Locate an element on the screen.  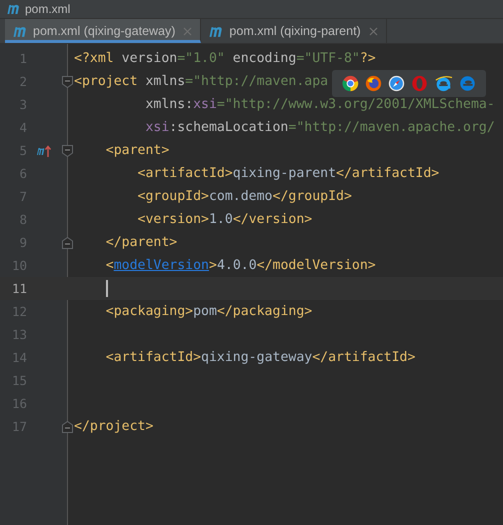
code-token: 1.0 is located at coordinates (220, 219).